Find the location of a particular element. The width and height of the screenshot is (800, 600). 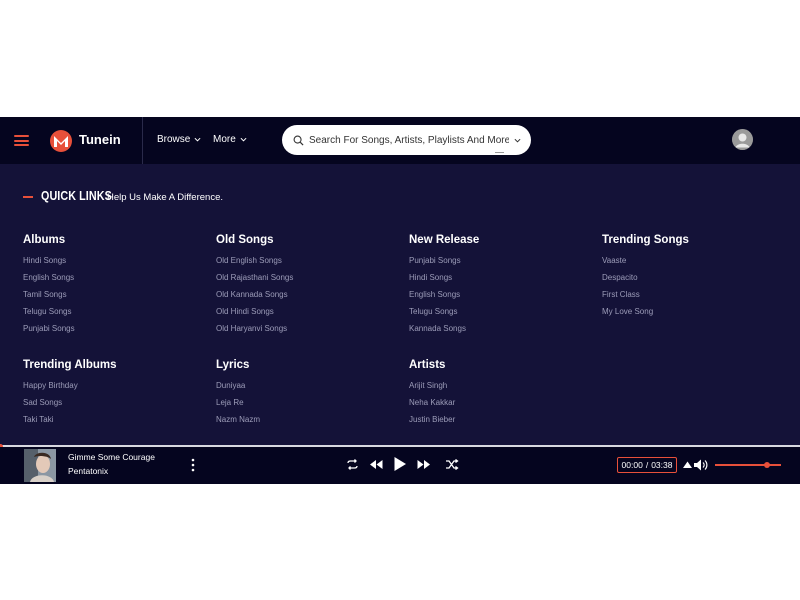

quick-link: Tamil Songs is located at coordinates (49, 297).